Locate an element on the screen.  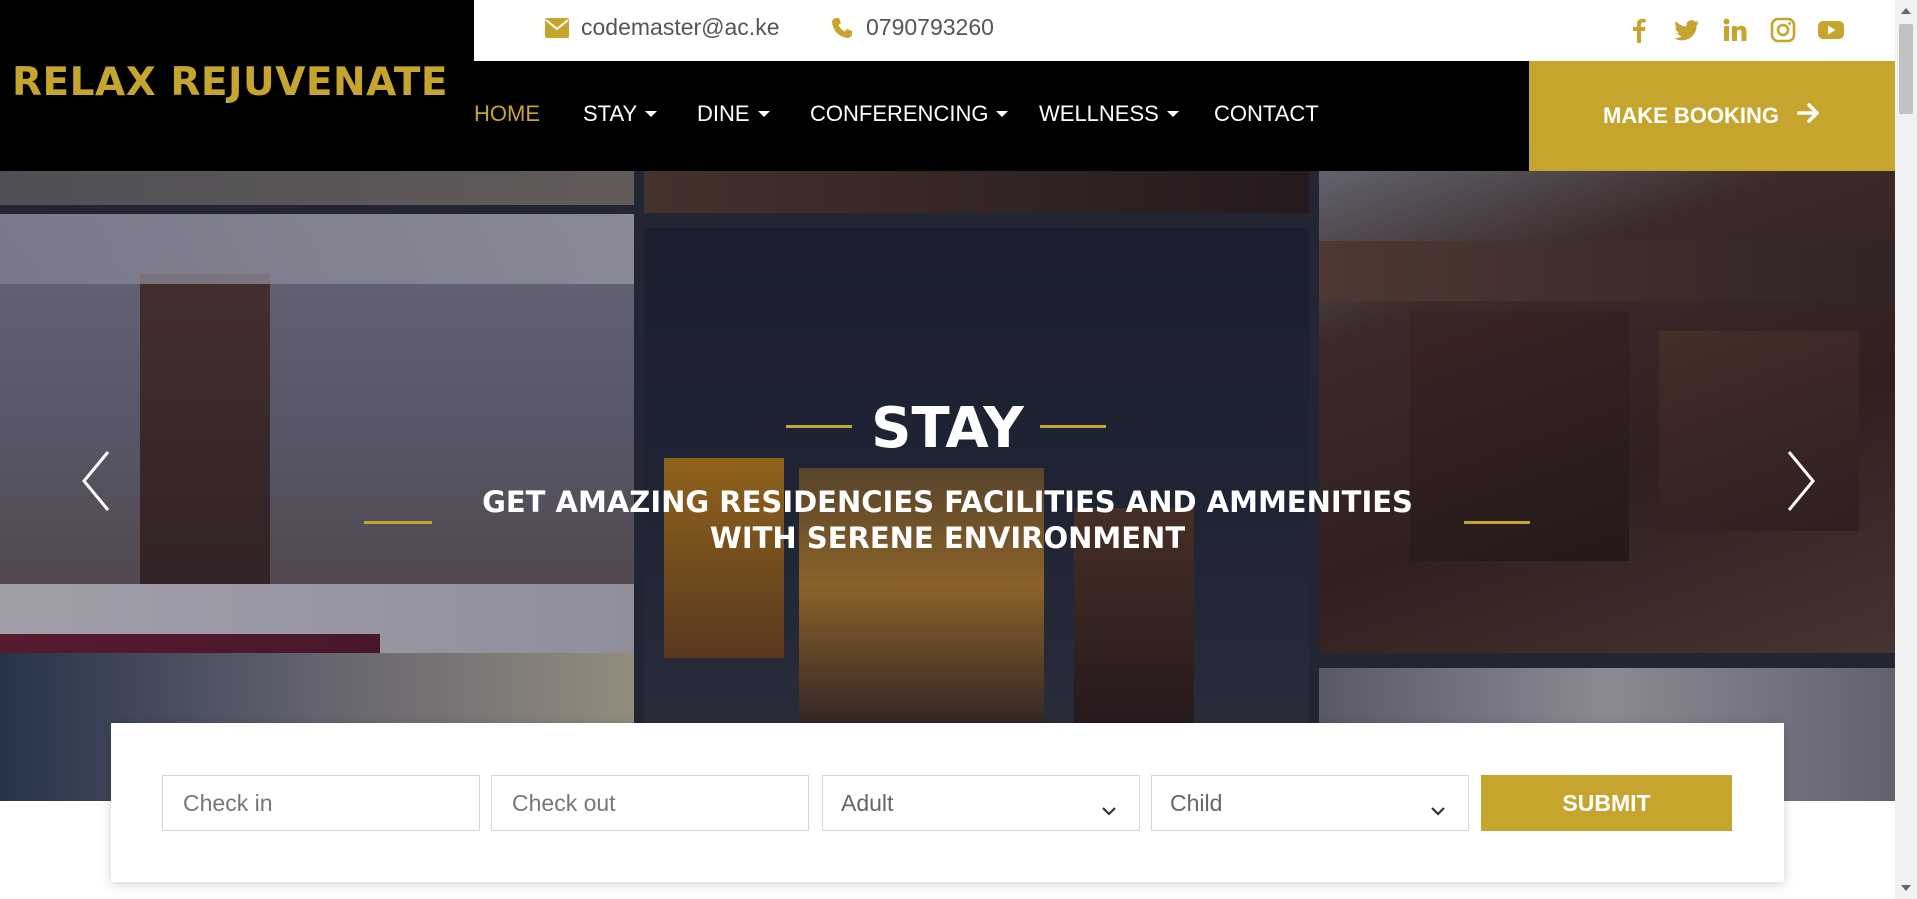
nav-home: HOME is located at coordinates (507, 114).